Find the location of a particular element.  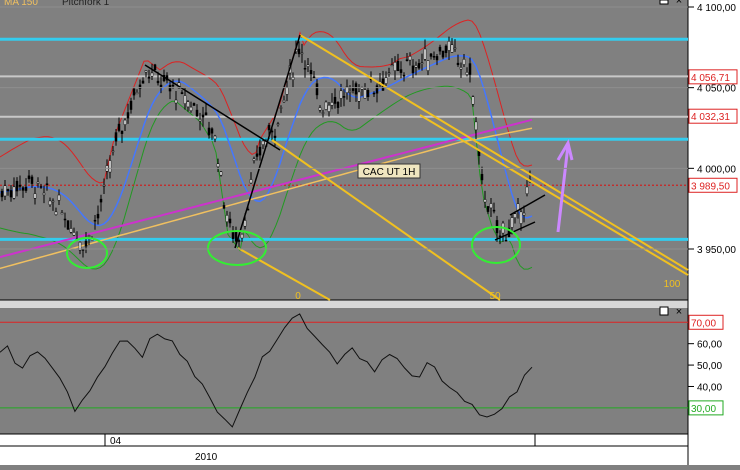

maximize-icon-top is located at coordinates (664, 2).